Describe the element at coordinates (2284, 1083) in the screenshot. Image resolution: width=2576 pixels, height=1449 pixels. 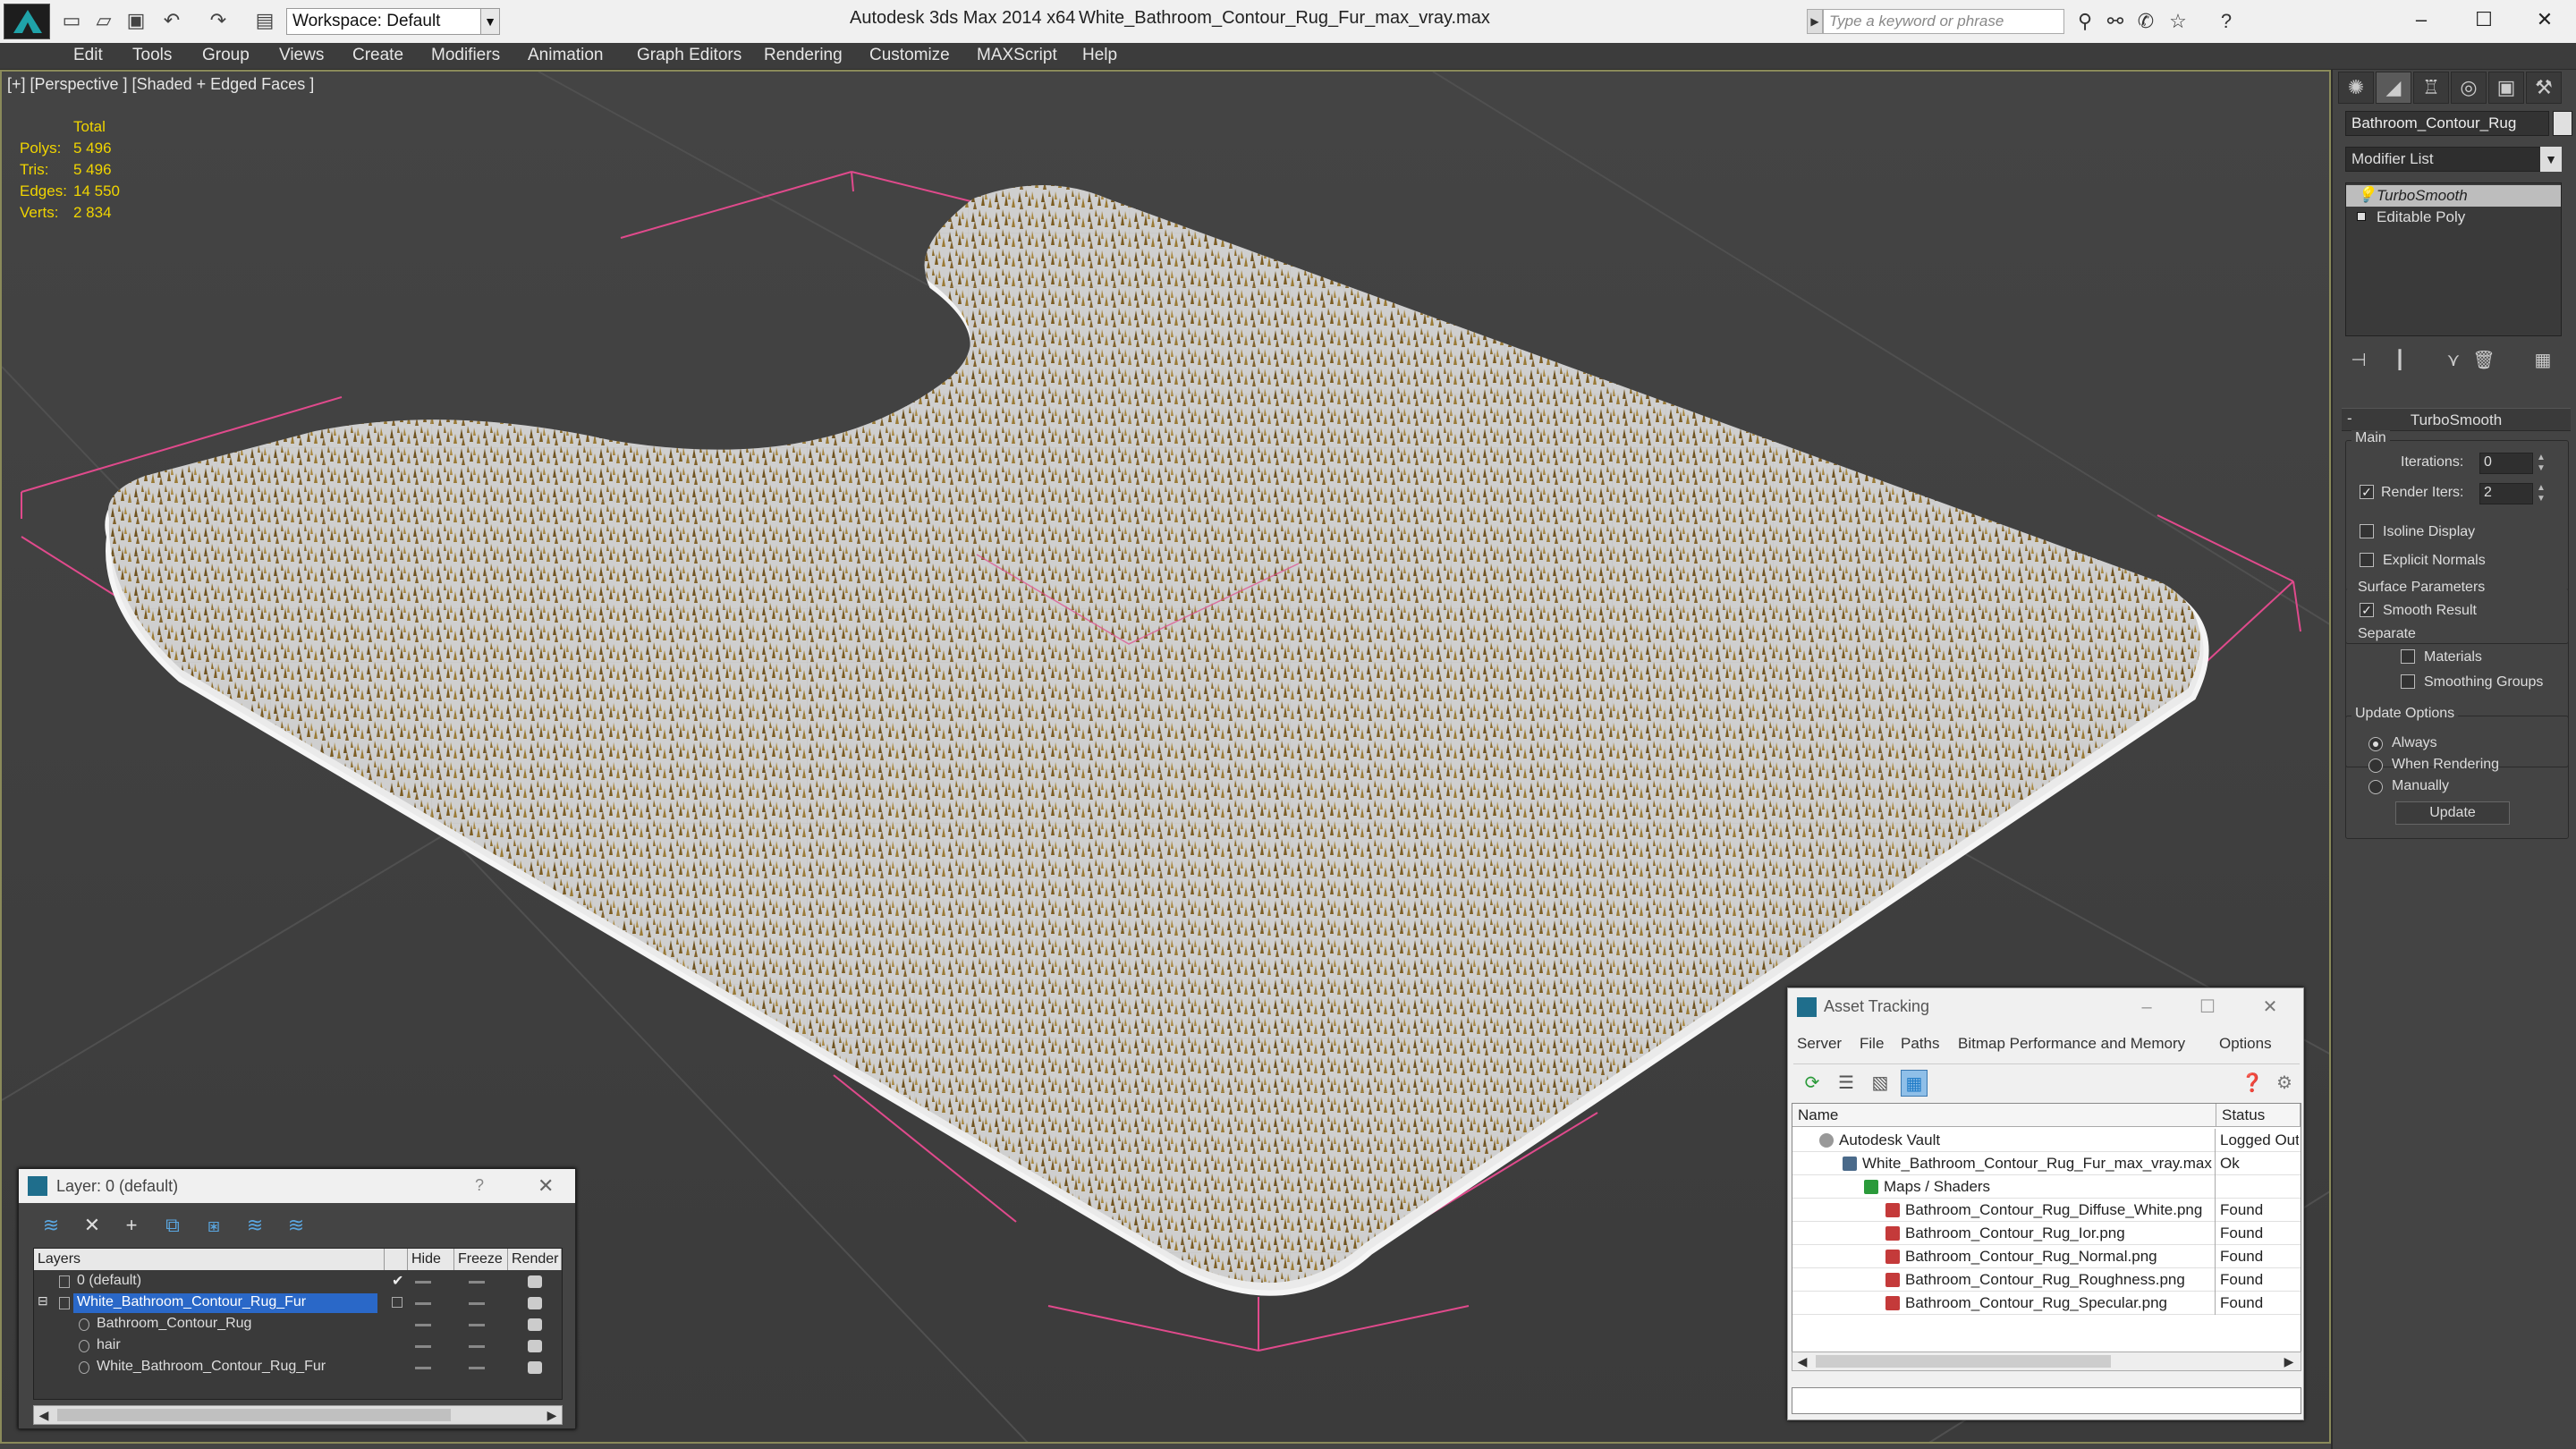
I see `settings-icon: ⚙` at that location.